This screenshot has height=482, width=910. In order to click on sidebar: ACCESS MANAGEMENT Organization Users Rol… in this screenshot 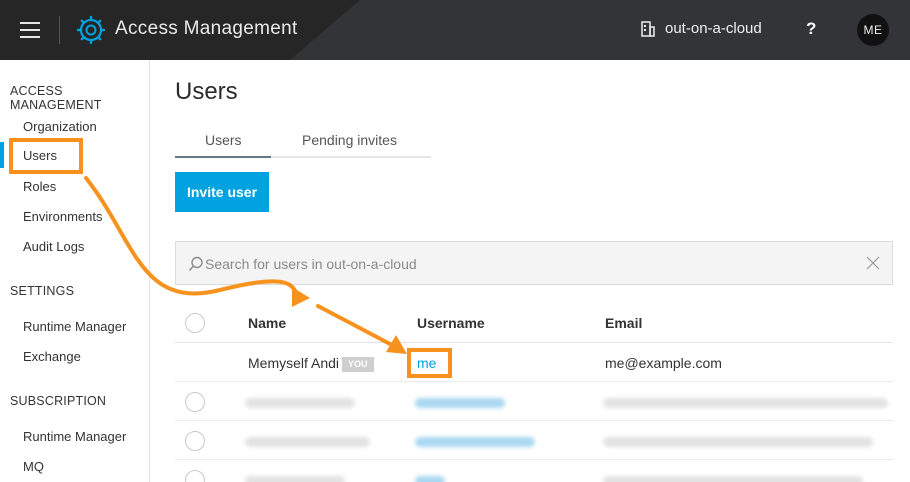, I will do `click(75, 271)`.